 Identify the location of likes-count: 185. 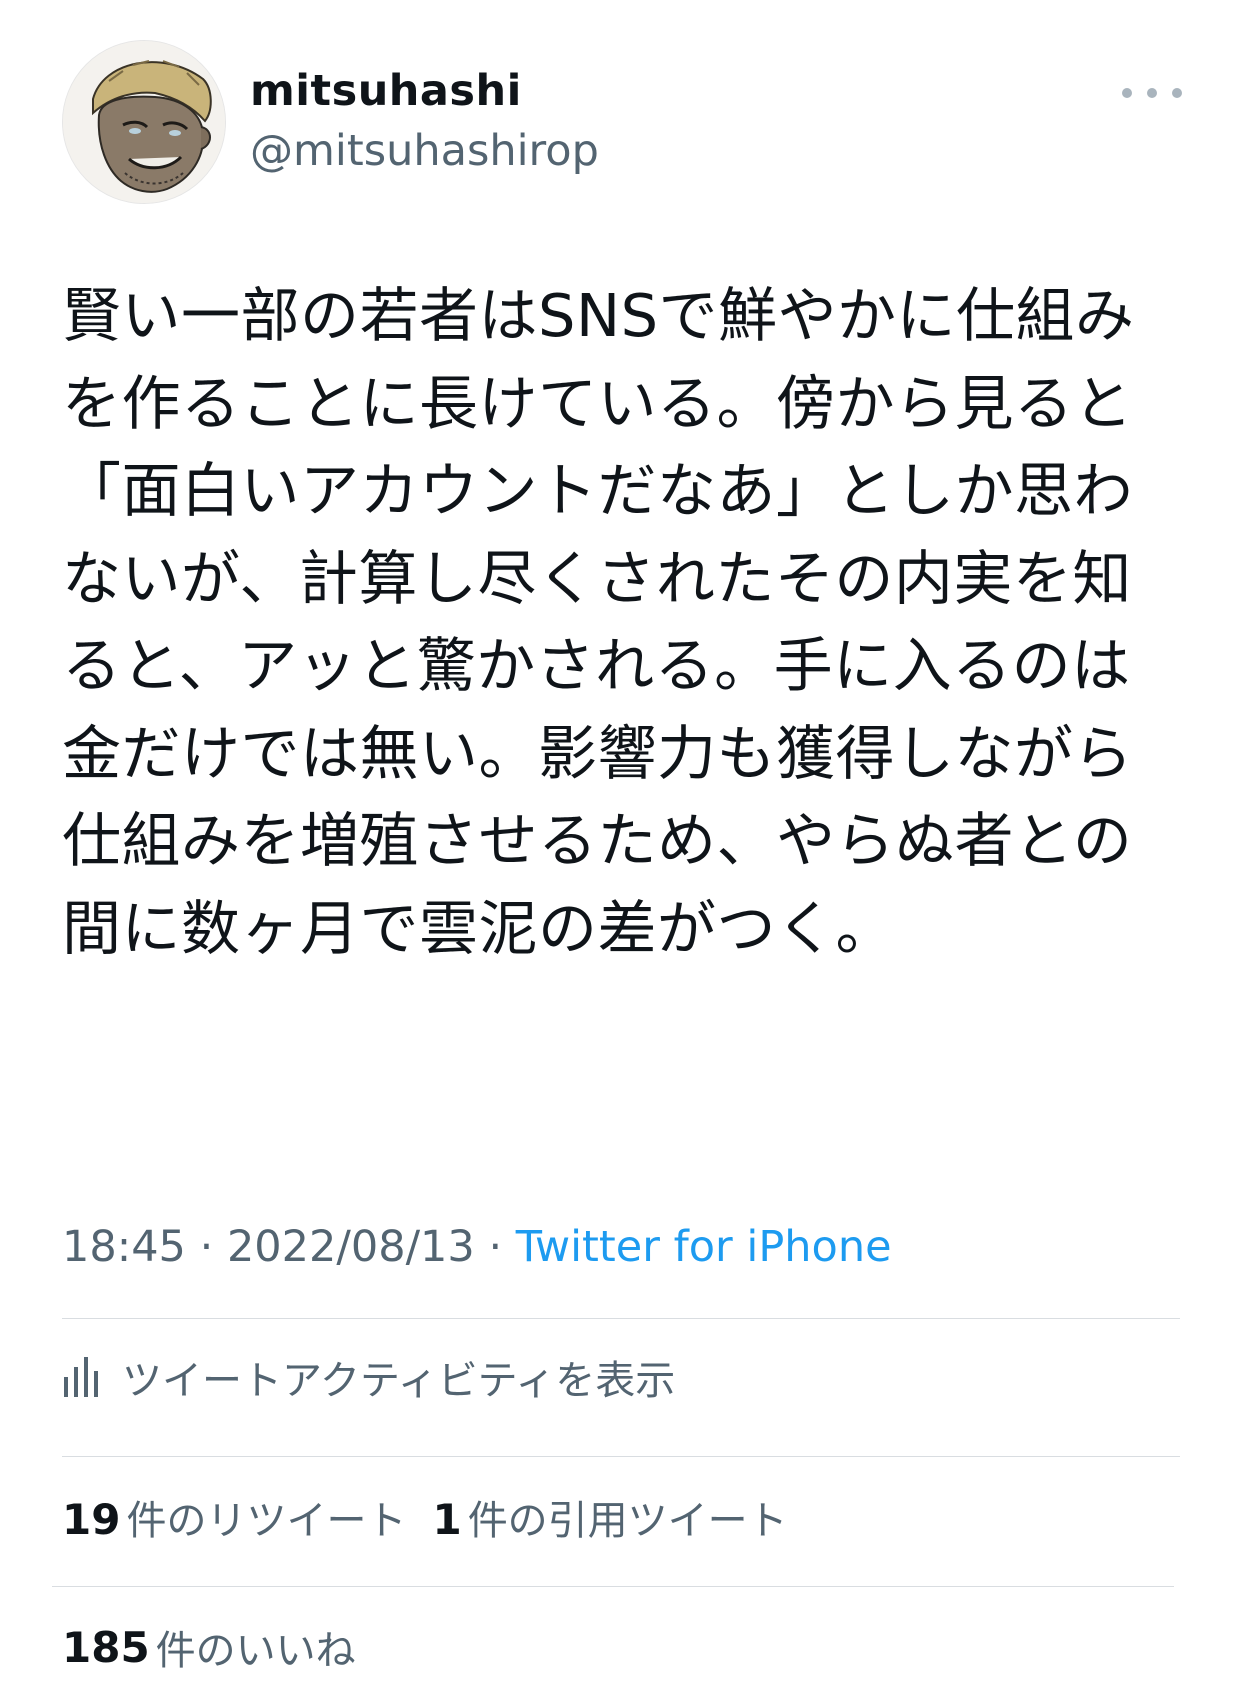
(106, 1647).